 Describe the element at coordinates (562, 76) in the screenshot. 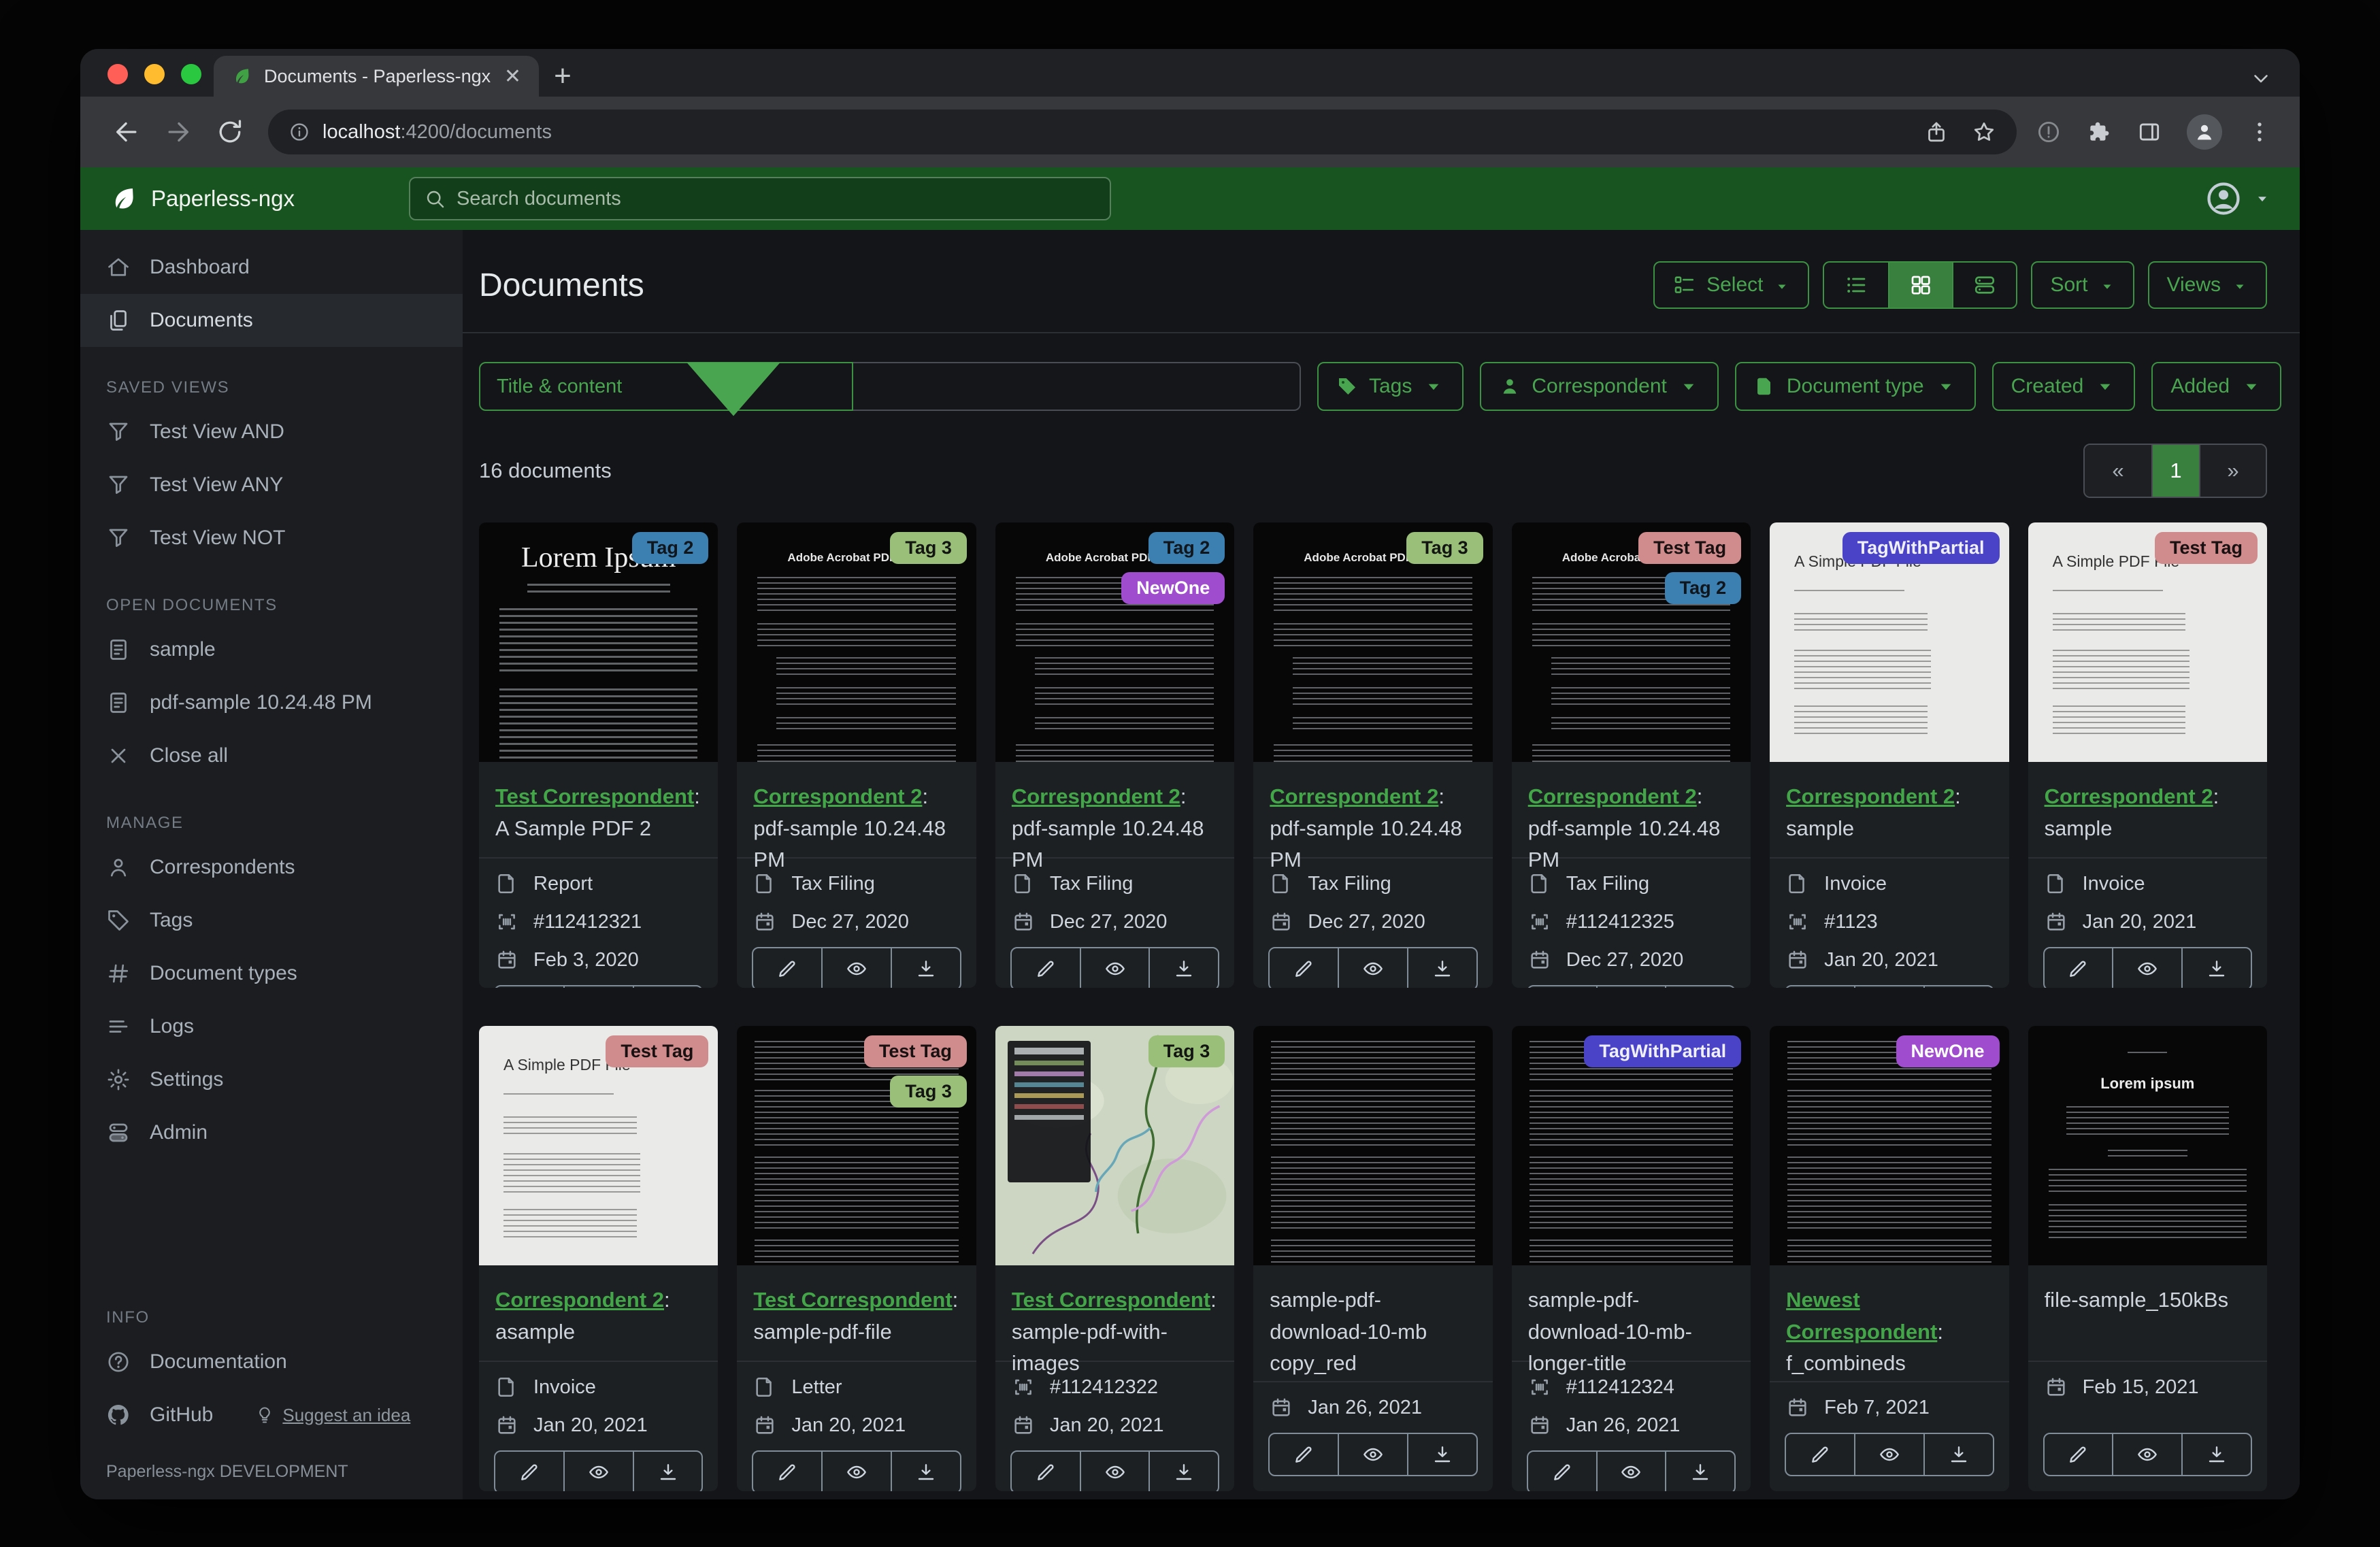

I see `new-tab-button: +` at that location.